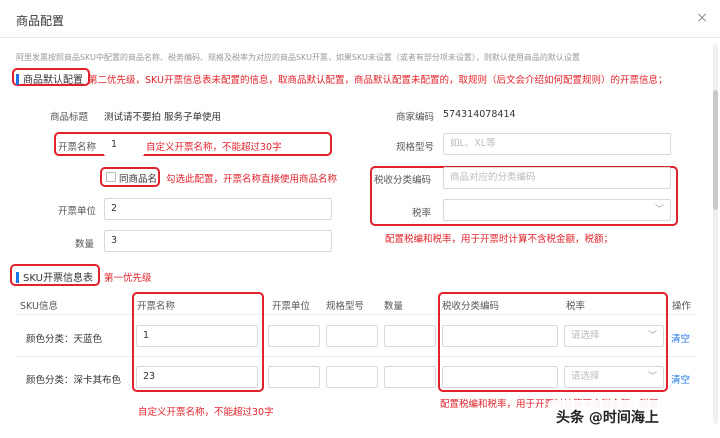 The width and height of the screenshot is (720, 438). I want to click on same-name-note: 勾选此配置，开票名称直接使用商品名称, so click(252, 179).